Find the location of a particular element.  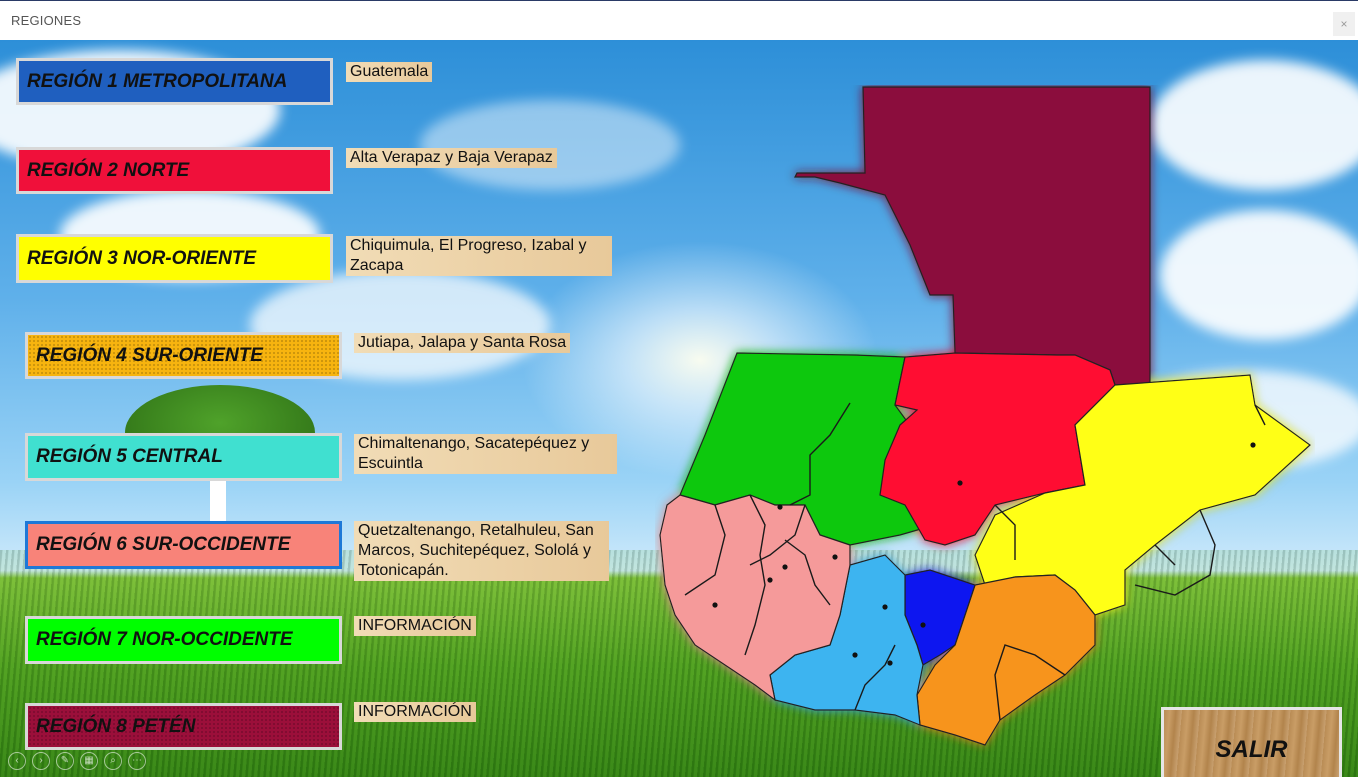

region-2-label: REGIÓN 2 NORTE is located at coordinates (108, 170).